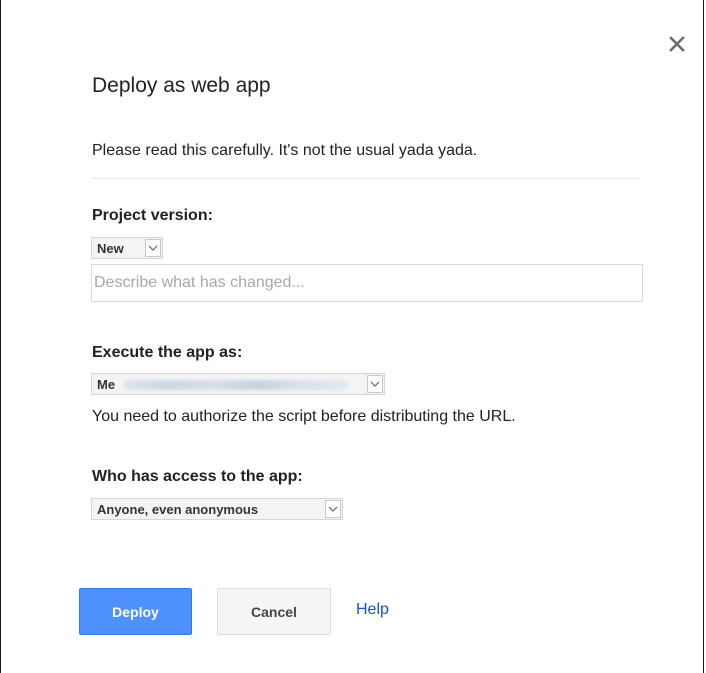 The image size is (706, 673). Describe the element at coordinates (677, 44) in the screenshot. I see `close-icon` at that location.